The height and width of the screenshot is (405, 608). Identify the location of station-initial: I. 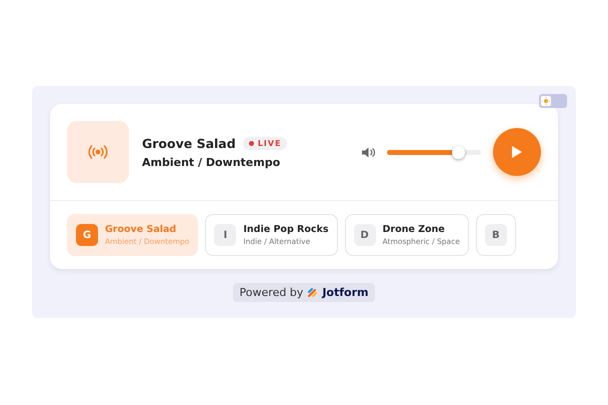
(225, 235).